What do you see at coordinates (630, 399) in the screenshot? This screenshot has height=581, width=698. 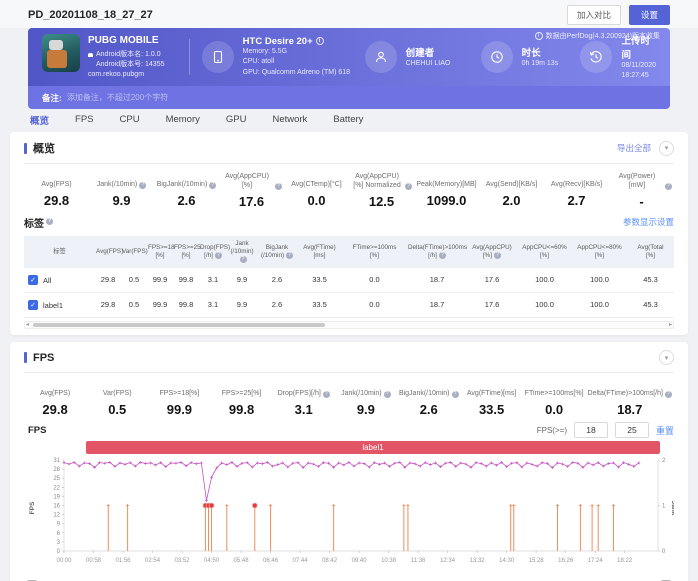 I see `metric-Delta(FTime)>100ms[/h]: Delta(FTime)>100ms[/h]? 18.7` at bounding box center [630, 399].